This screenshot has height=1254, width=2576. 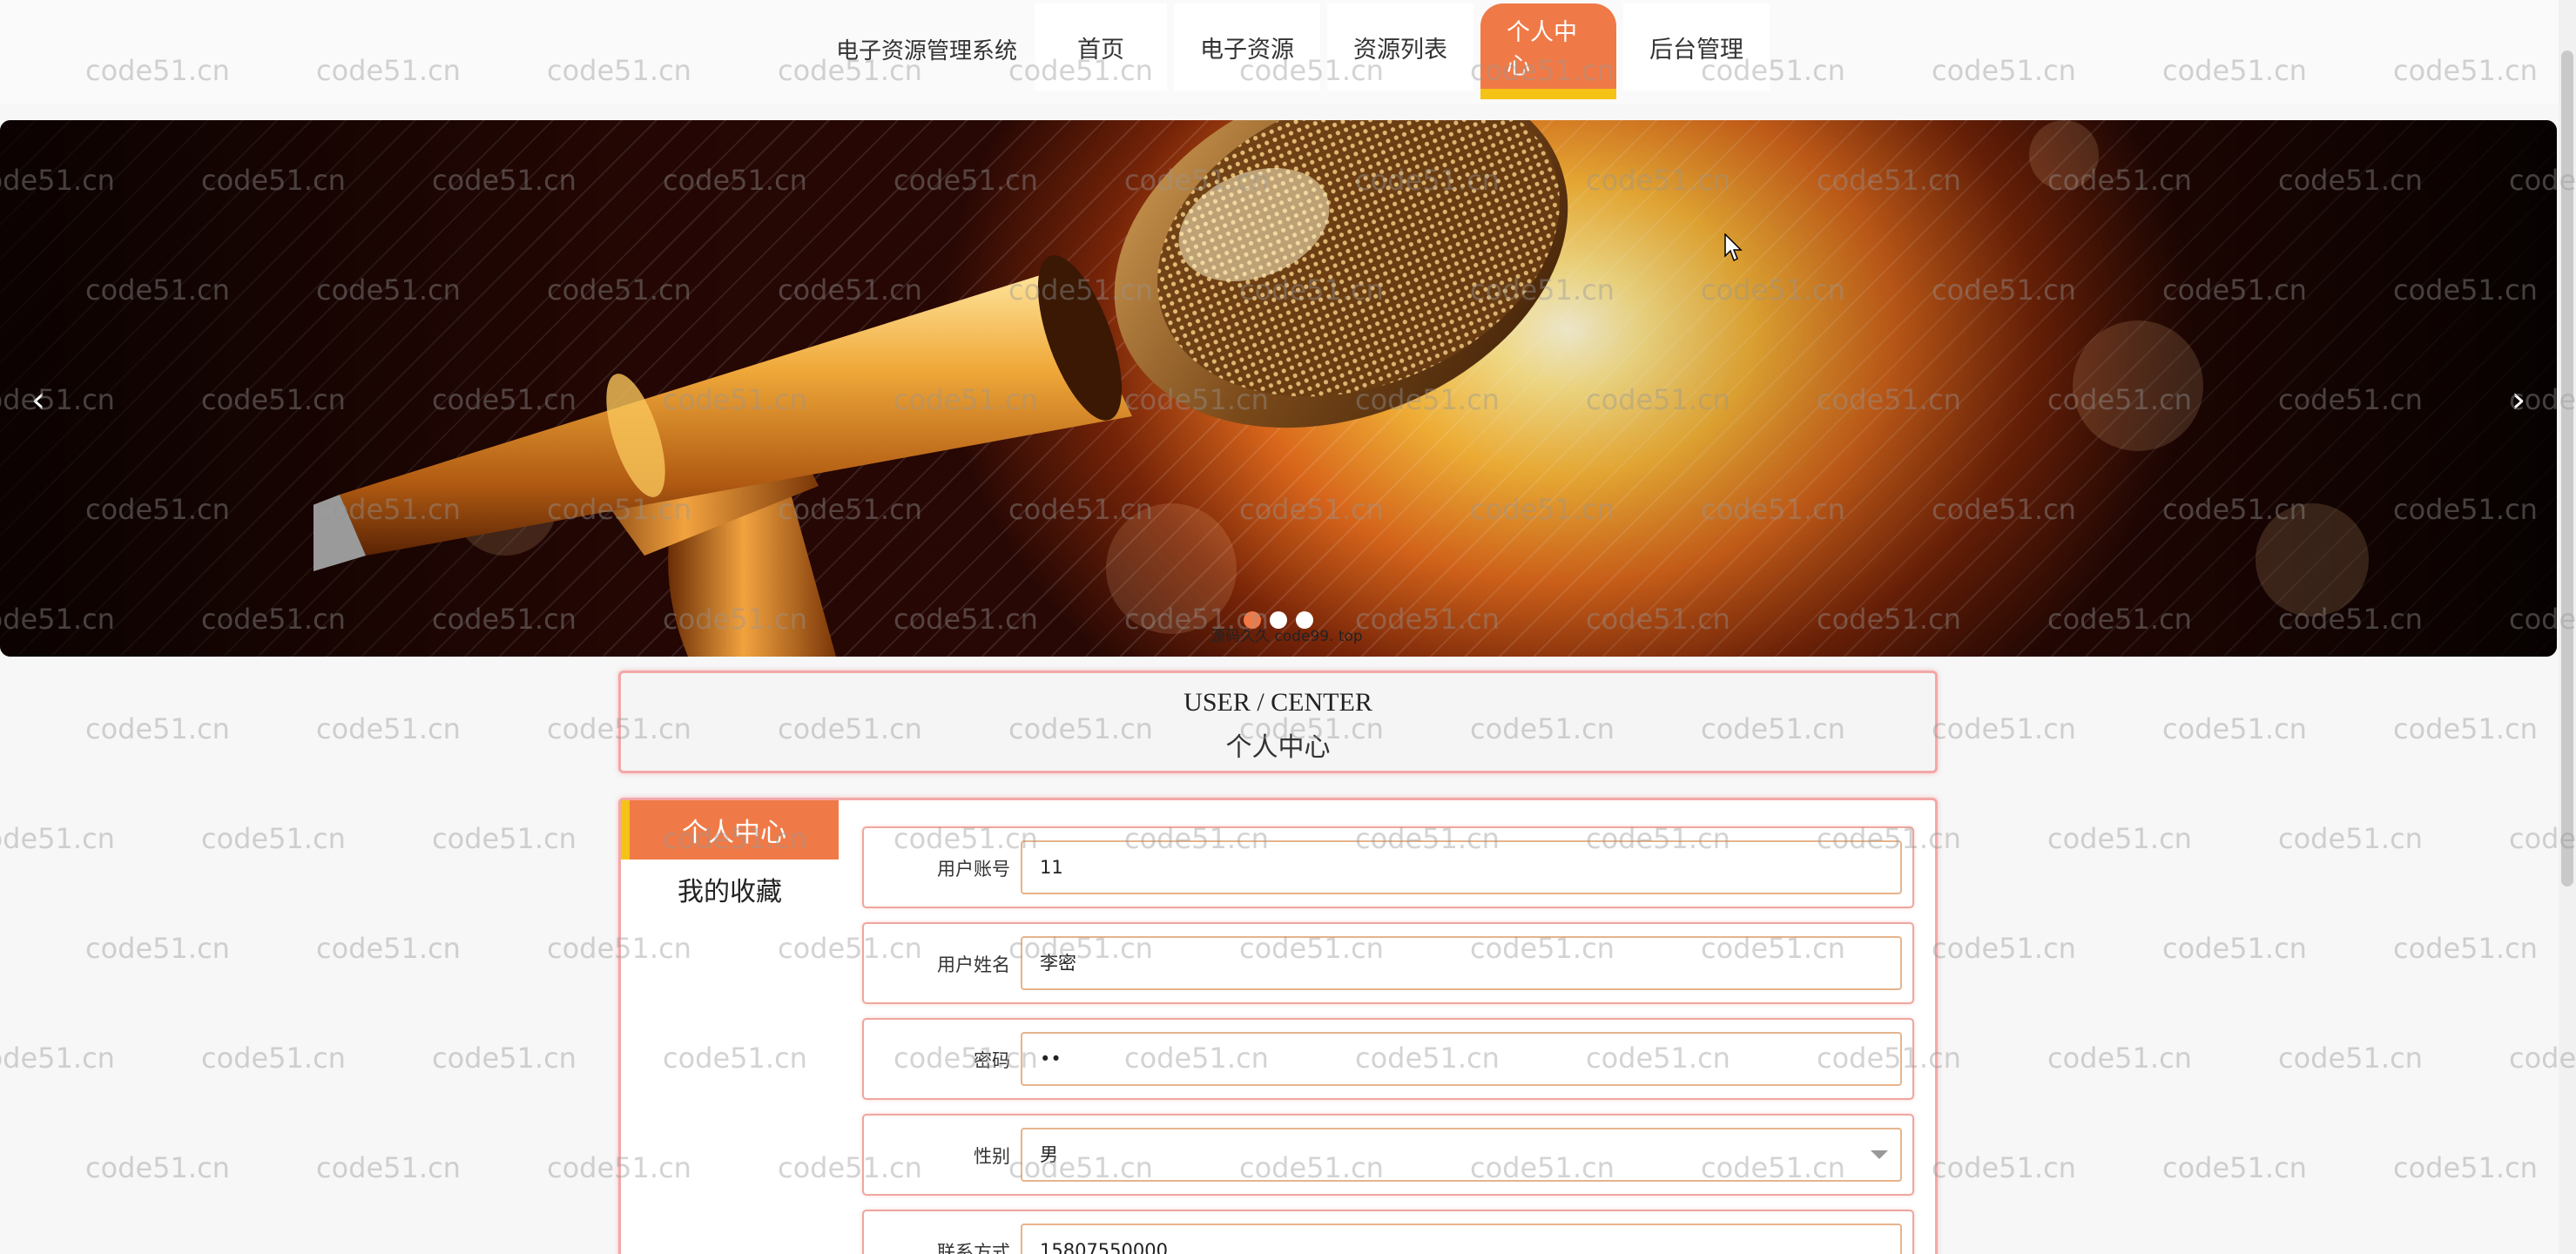 I want to click on password-input: ••, so click(x=1462, y=1059).